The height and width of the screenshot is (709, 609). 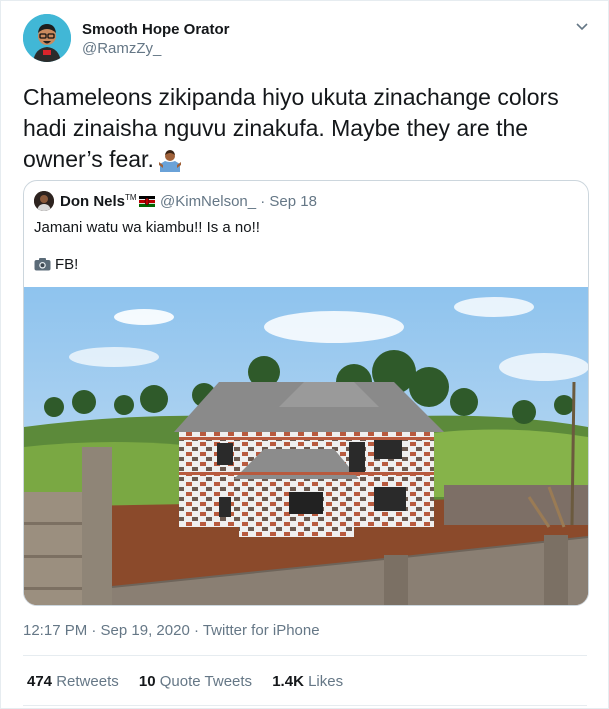 I want to click on quoted-fb-text: FB!, so click(x=67, y=264).